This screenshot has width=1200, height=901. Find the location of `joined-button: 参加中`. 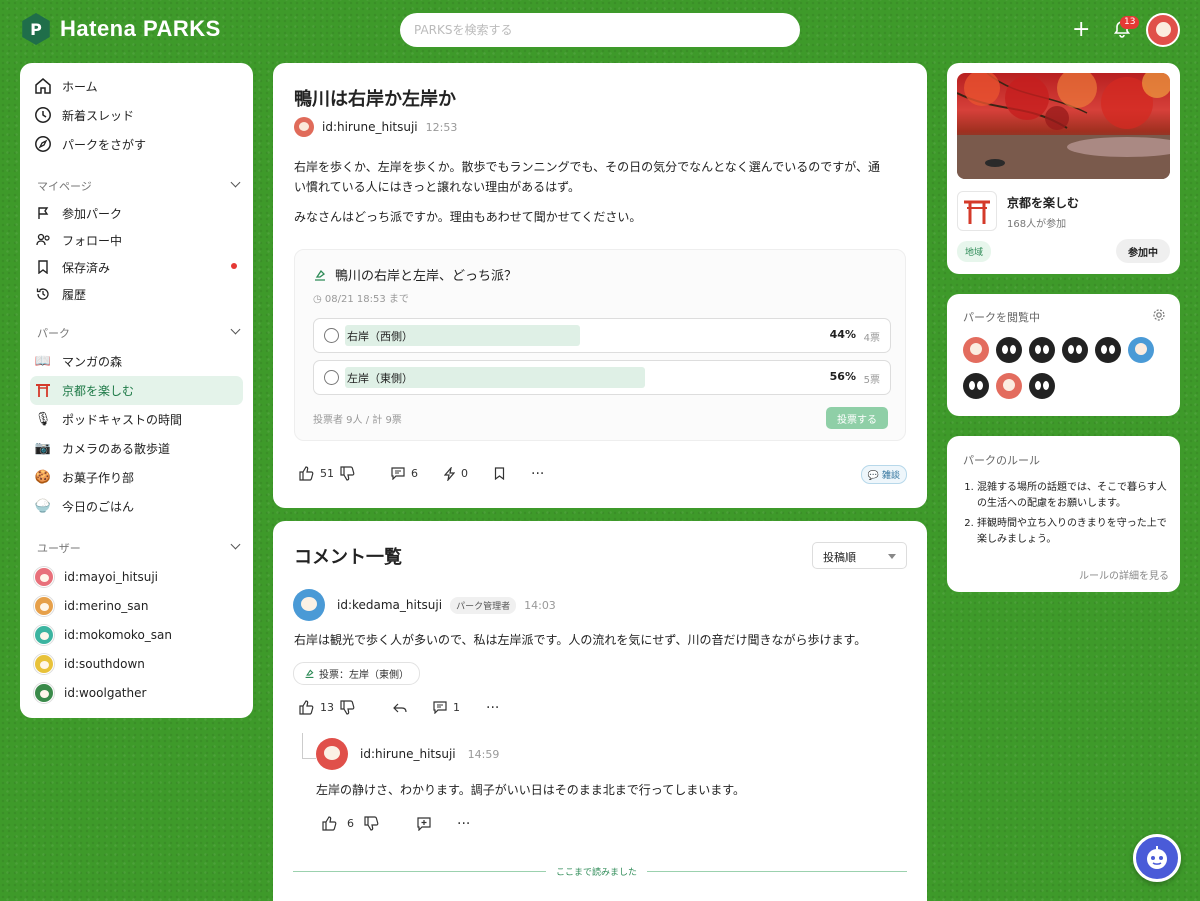

joined-button: 参加中 is located at coordinates (1143, 251).